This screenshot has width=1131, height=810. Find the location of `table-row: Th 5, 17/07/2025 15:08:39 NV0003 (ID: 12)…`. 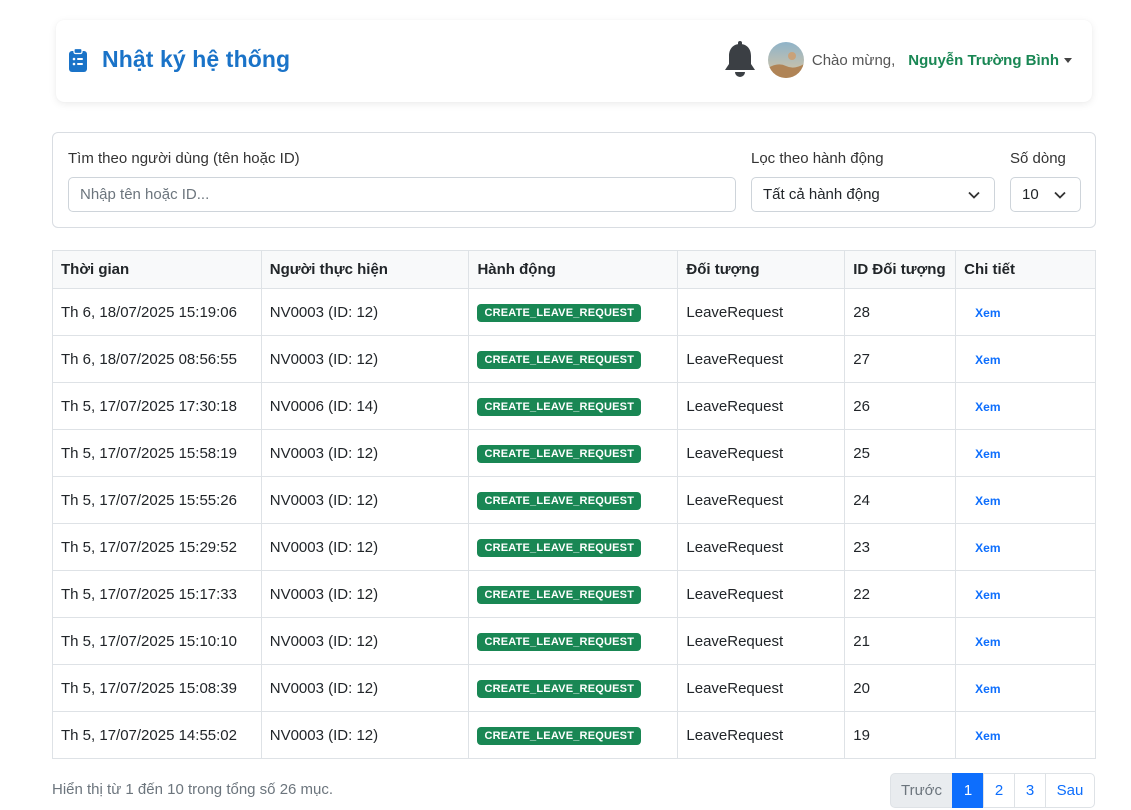

table-row: Th 5, 17/07/2025 15:08:39 NV0003 (ID: 12)… is located at coordinates (574, 688).